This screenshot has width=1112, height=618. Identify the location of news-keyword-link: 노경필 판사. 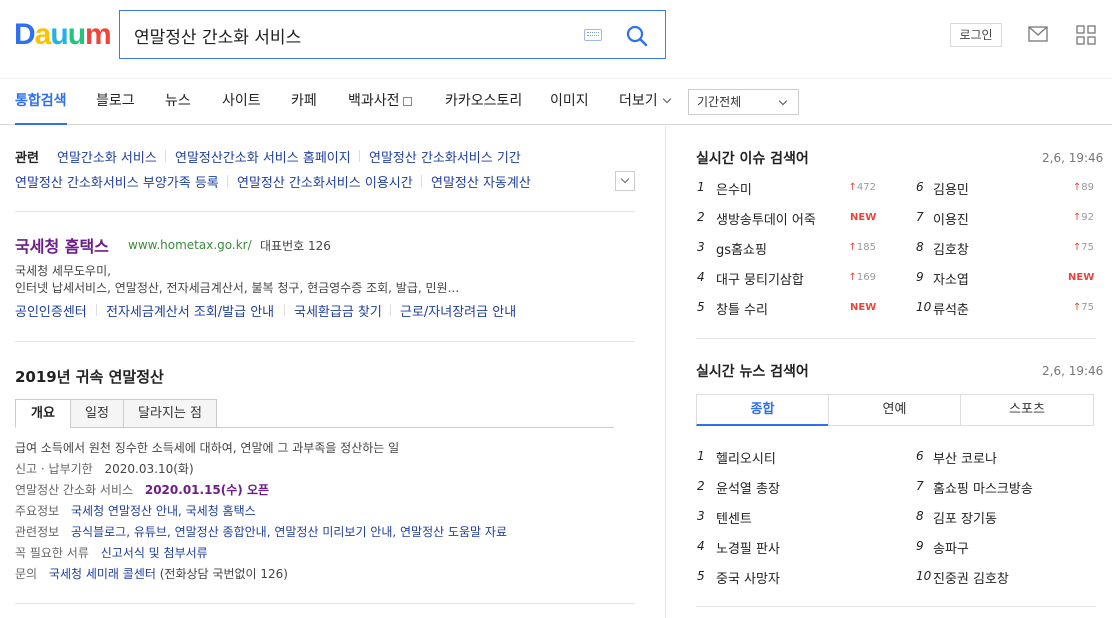
(748, 547).